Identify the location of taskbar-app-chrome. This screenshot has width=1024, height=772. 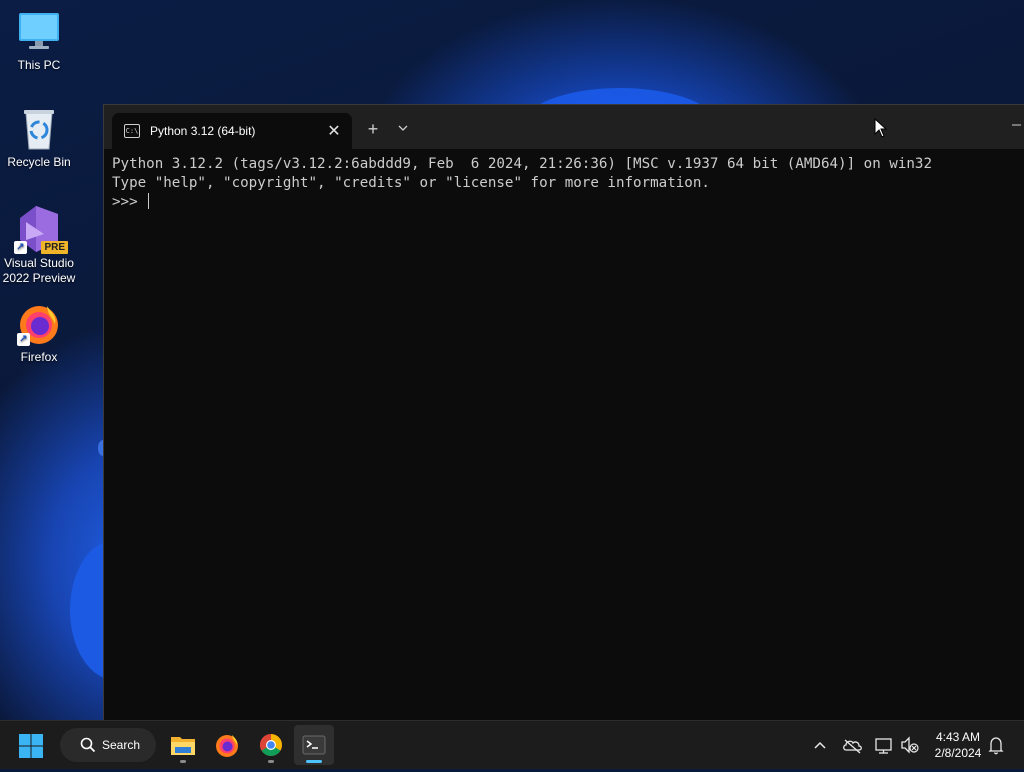
(271, 745).